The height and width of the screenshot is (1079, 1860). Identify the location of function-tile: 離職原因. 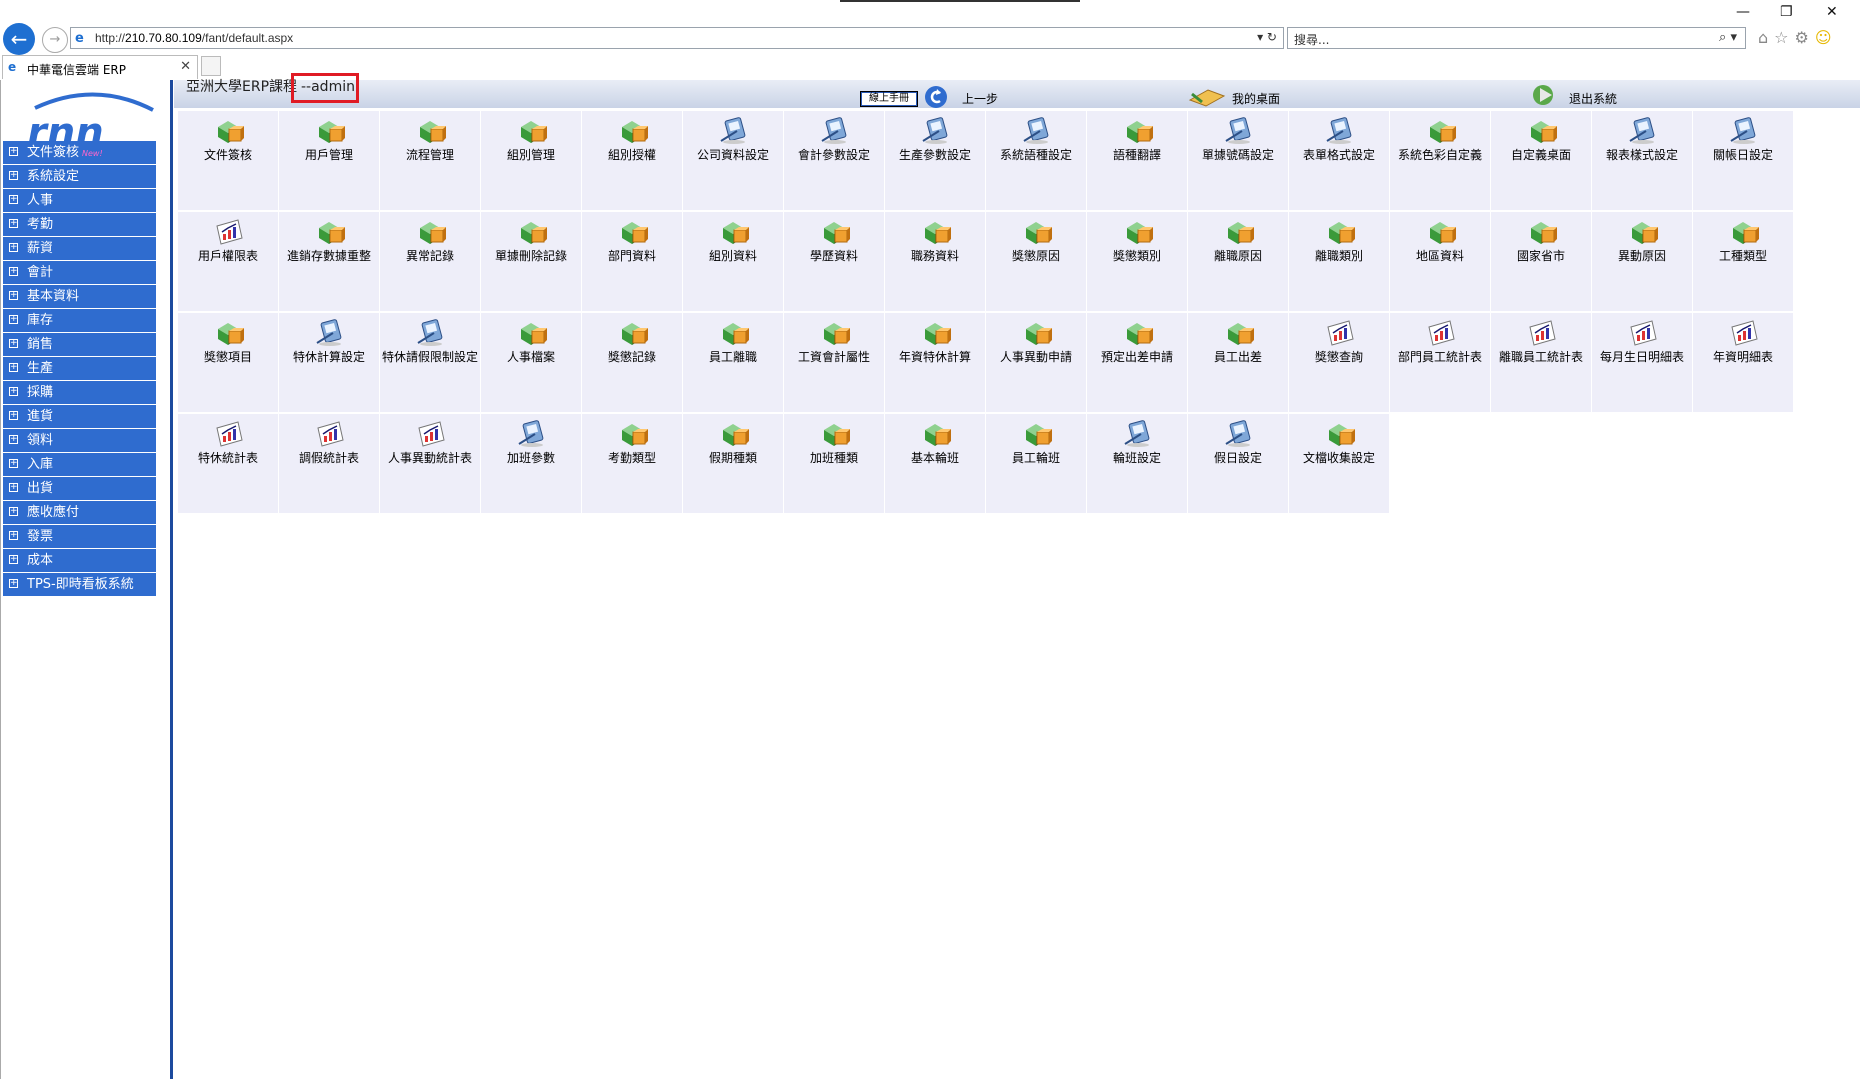
(1238, 261).